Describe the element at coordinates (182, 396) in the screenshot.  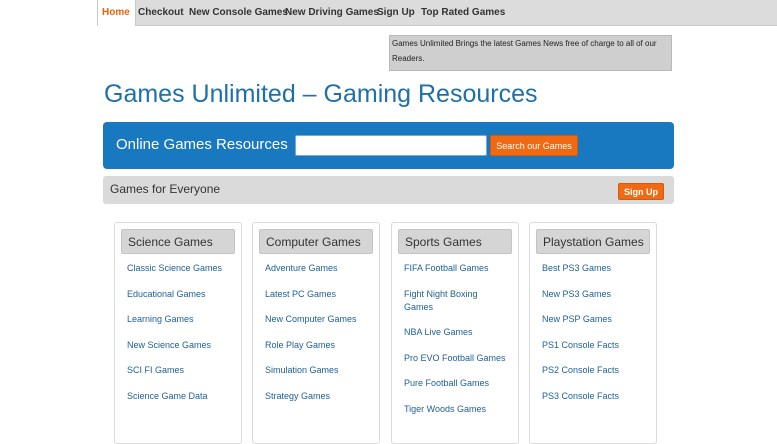
I see `category-link: Science Game Data` at that location.